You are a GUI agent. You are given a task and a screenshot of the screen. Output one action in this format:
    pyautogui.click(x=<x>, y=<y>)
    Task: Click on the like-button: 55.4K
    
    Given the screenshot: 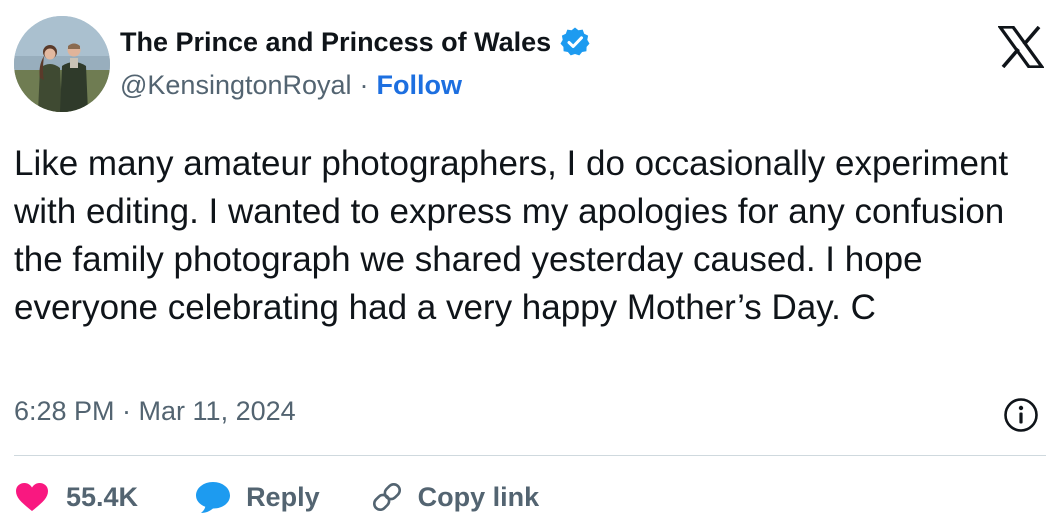 What is the action you would take?
    pyautogui.click(x=76, y=497)
    